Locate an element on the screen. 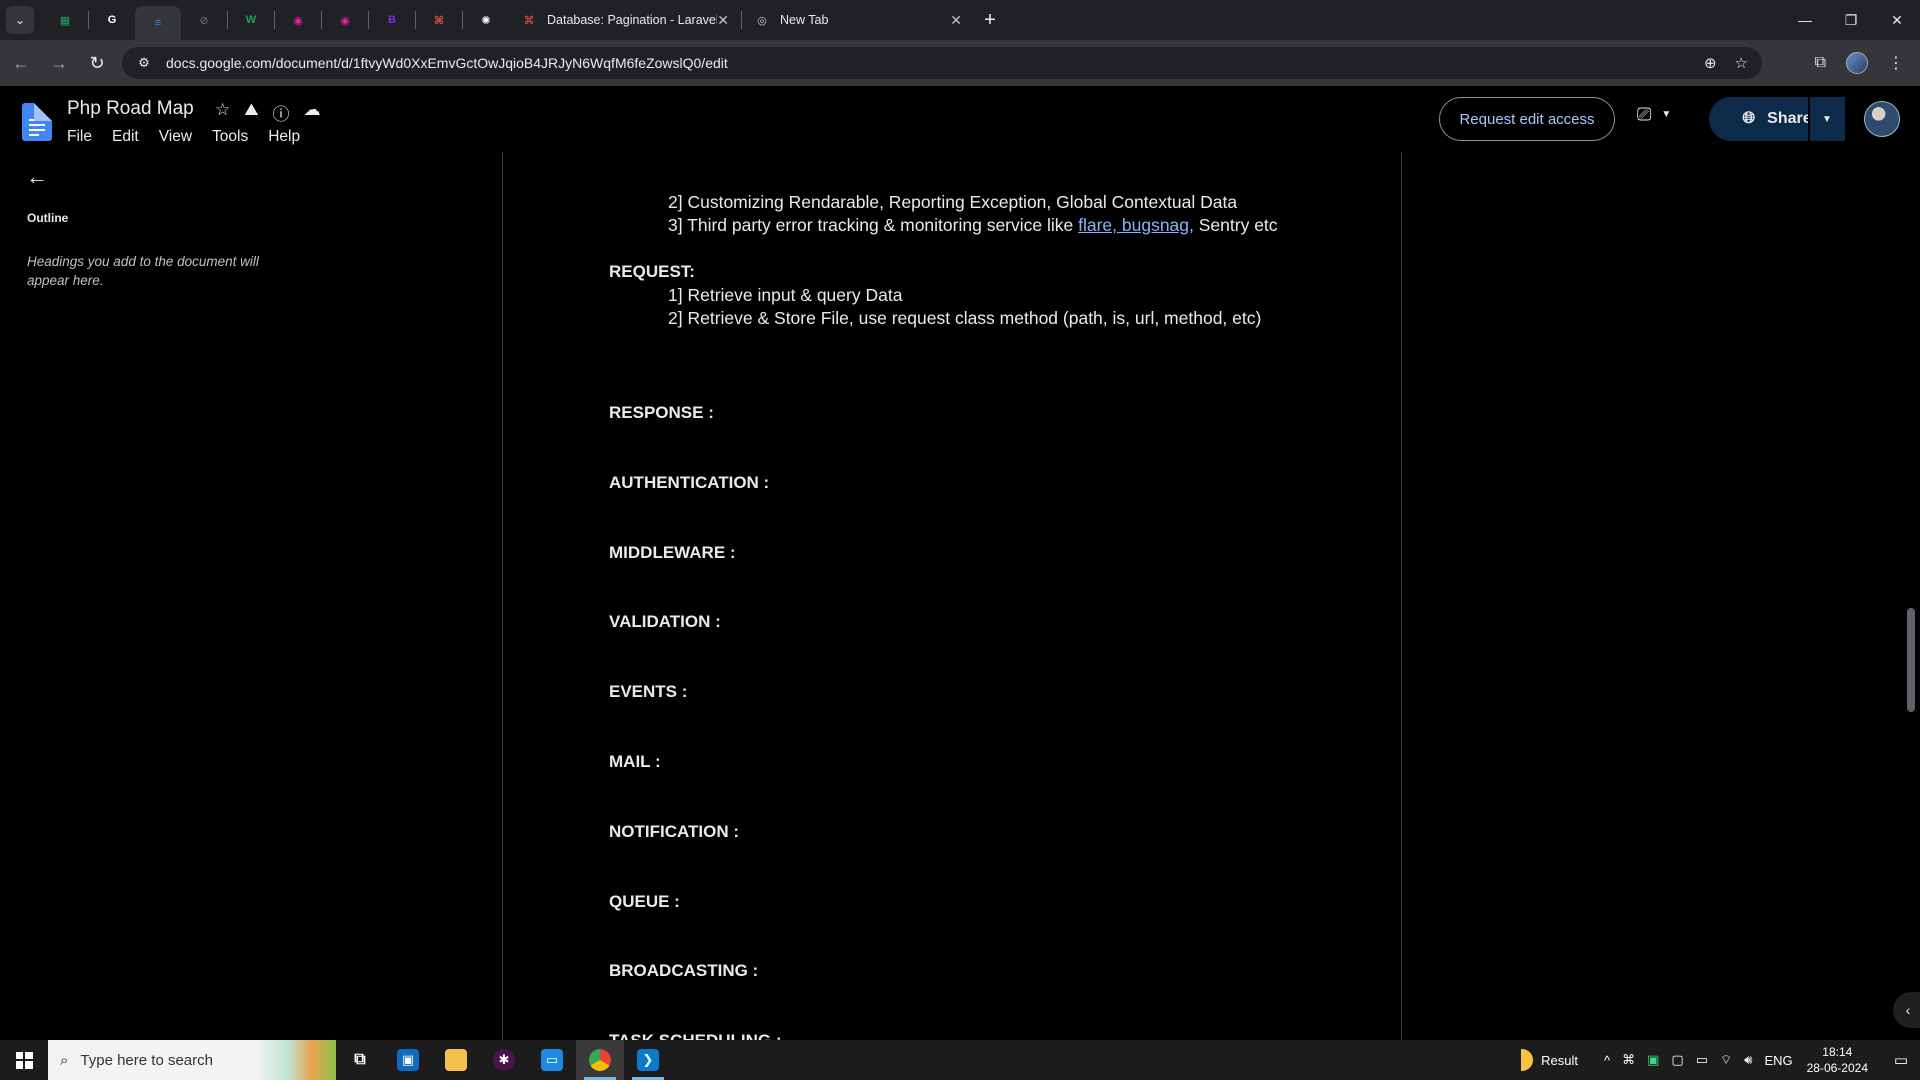 This screenshot has height=1080, width=1920. laravel-icon: ⌘ is located at coordinates (439, 20).